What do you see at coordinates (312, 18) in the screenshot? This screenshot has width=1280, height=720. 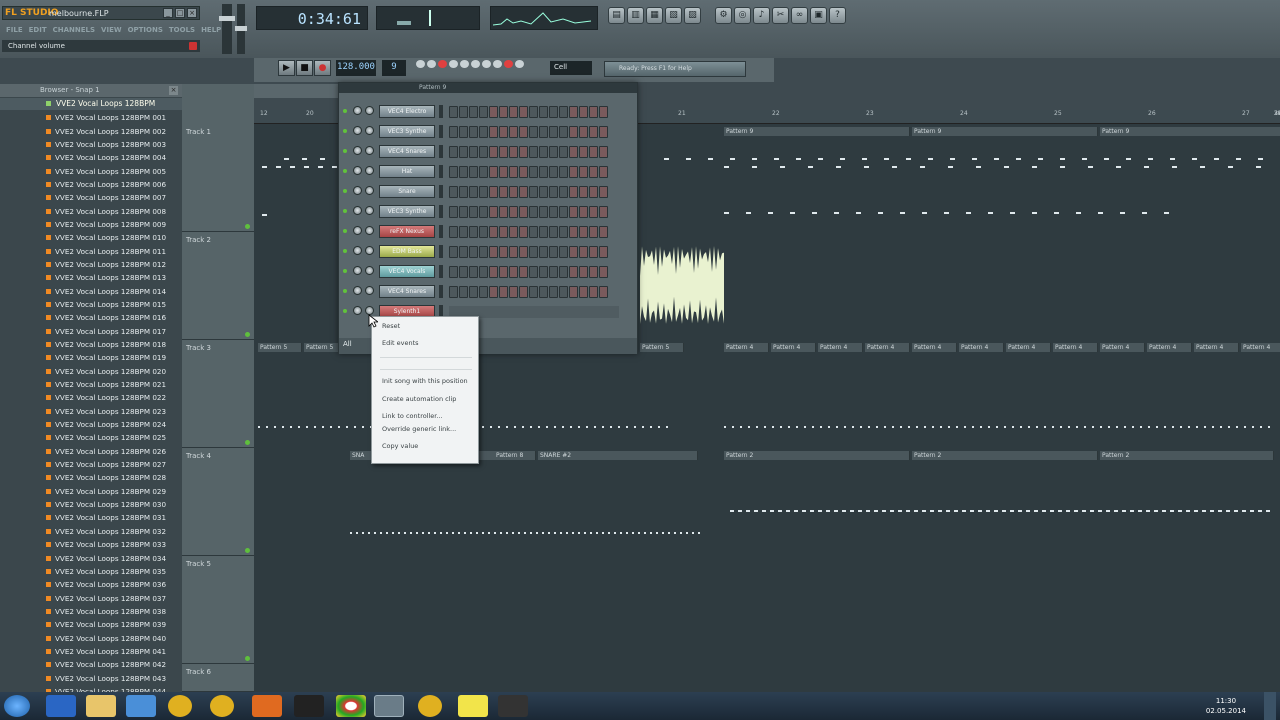 I see `song-clock: 0:34:61` at bounding box center [312, 18].